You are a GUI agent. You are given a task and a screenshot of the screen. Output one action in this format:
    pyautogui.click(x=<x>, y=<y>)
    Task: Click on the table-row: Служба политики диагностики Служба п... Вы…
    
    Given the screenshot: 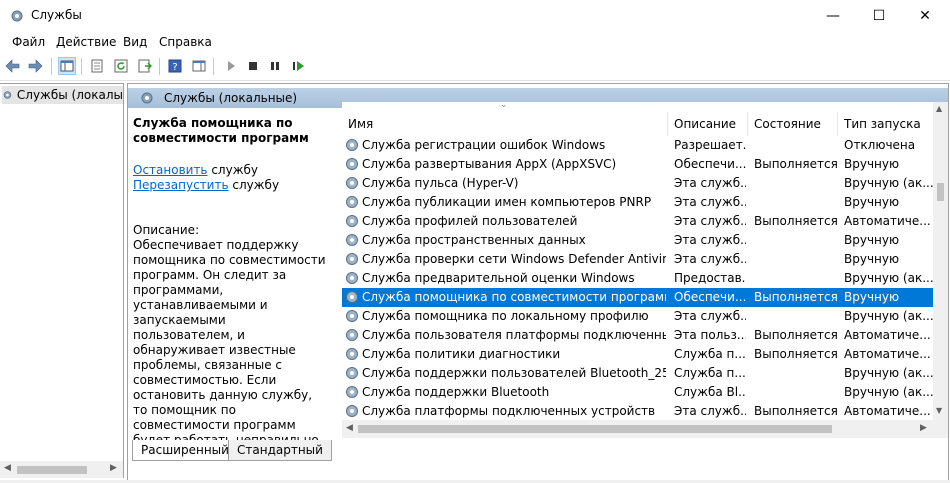 What is the action you would take?
    pyautogui.click(x=637, y=354)
    